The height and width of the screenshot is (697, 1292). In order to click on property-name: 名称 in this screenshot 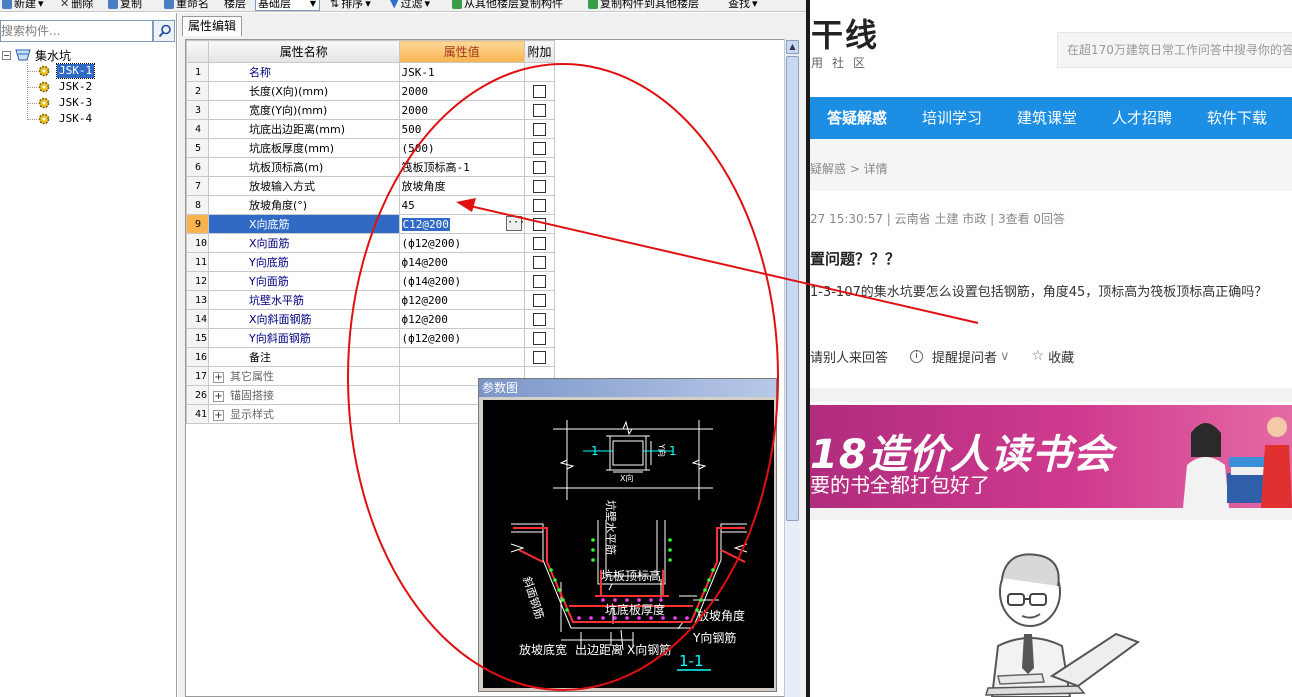, I will do `click(303, 72)`.